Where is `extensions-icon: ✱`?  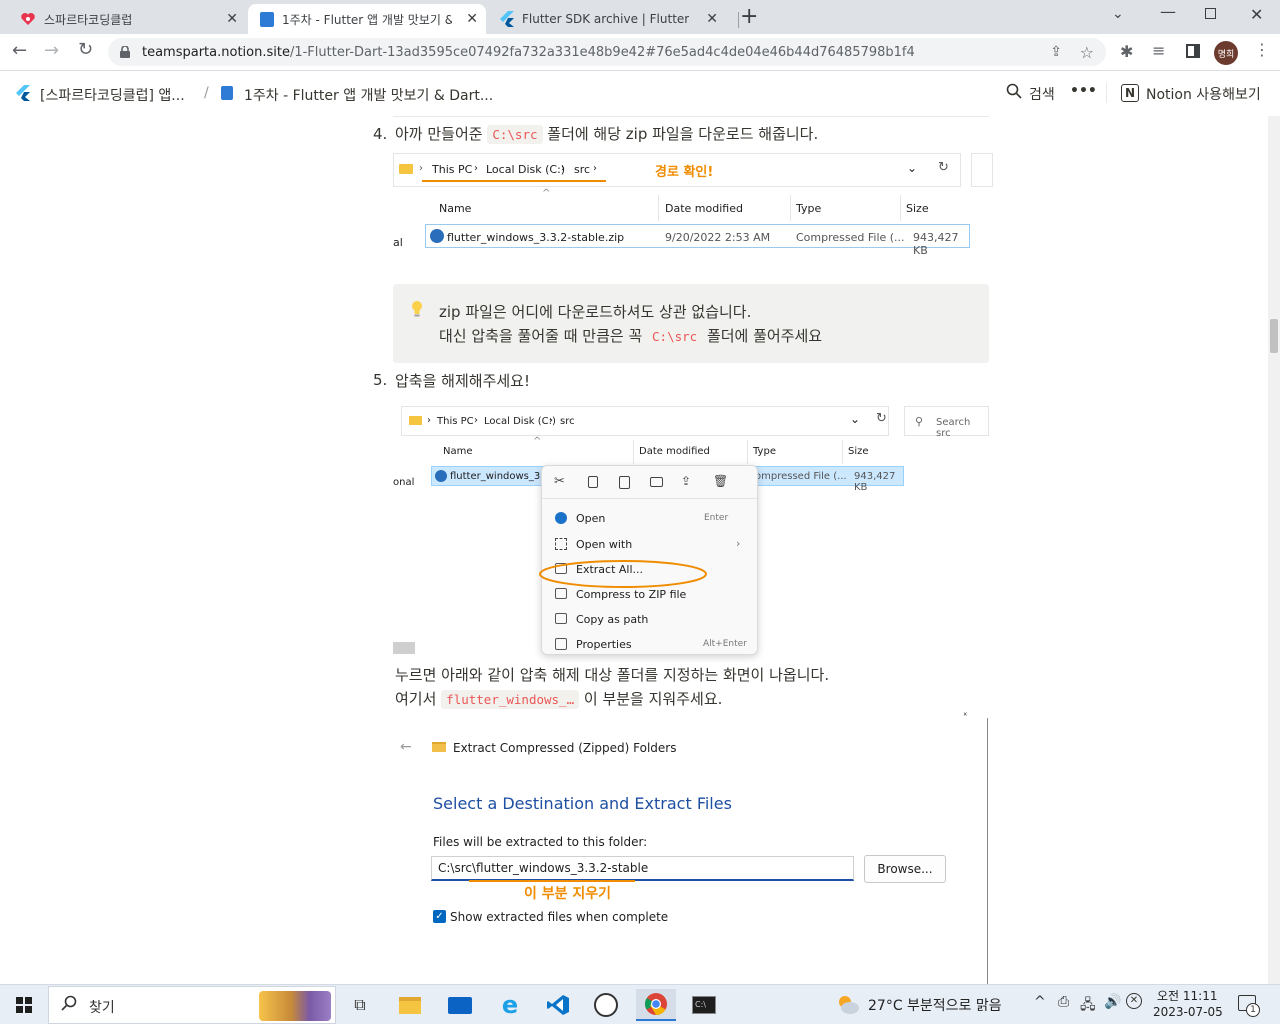 extensions-icon: ✱ is located at coordinates (1126, 51).